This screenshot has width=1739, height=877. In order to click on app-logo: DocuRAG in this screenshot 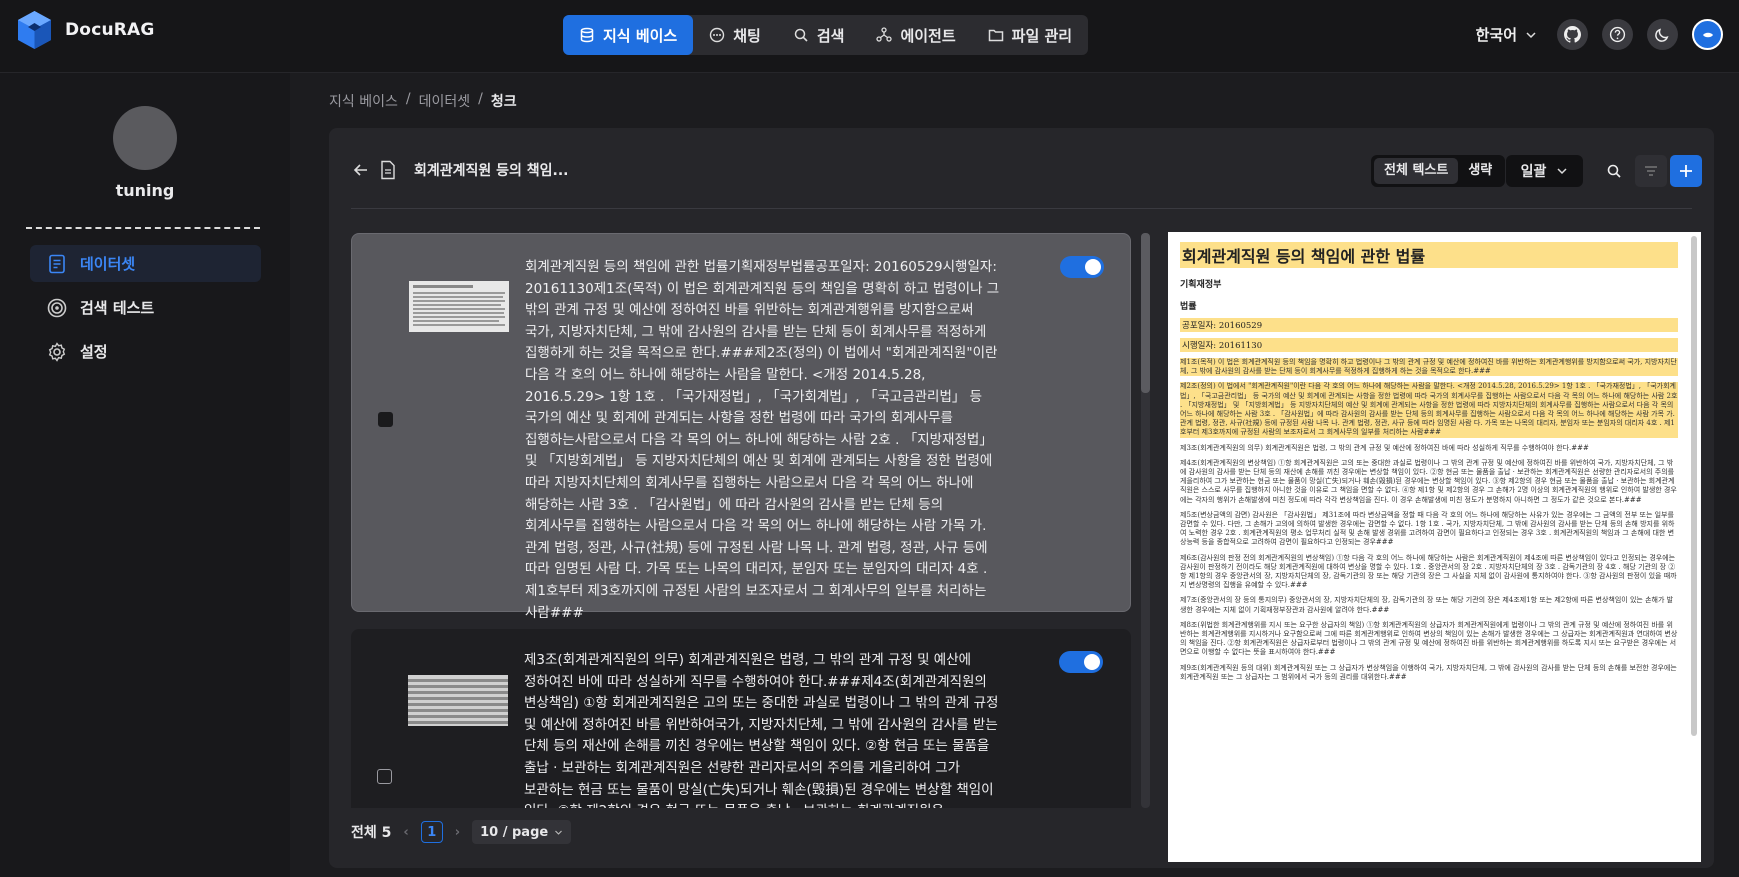, I will do `click(85, 30)`.